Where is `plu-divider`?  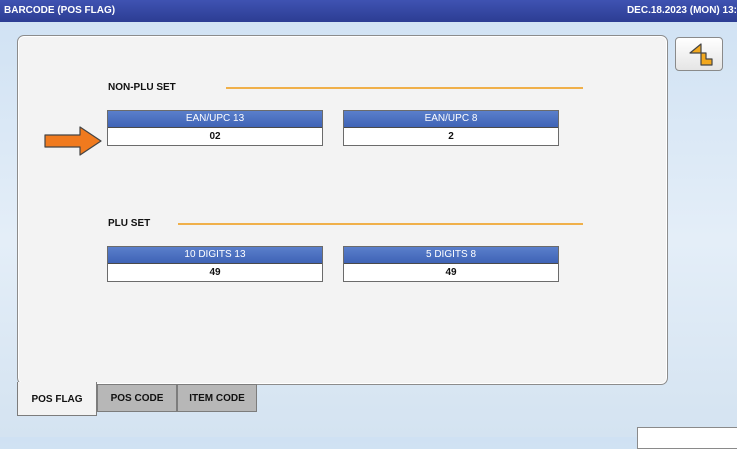
plu-divider is located at coordinates (380, 224).